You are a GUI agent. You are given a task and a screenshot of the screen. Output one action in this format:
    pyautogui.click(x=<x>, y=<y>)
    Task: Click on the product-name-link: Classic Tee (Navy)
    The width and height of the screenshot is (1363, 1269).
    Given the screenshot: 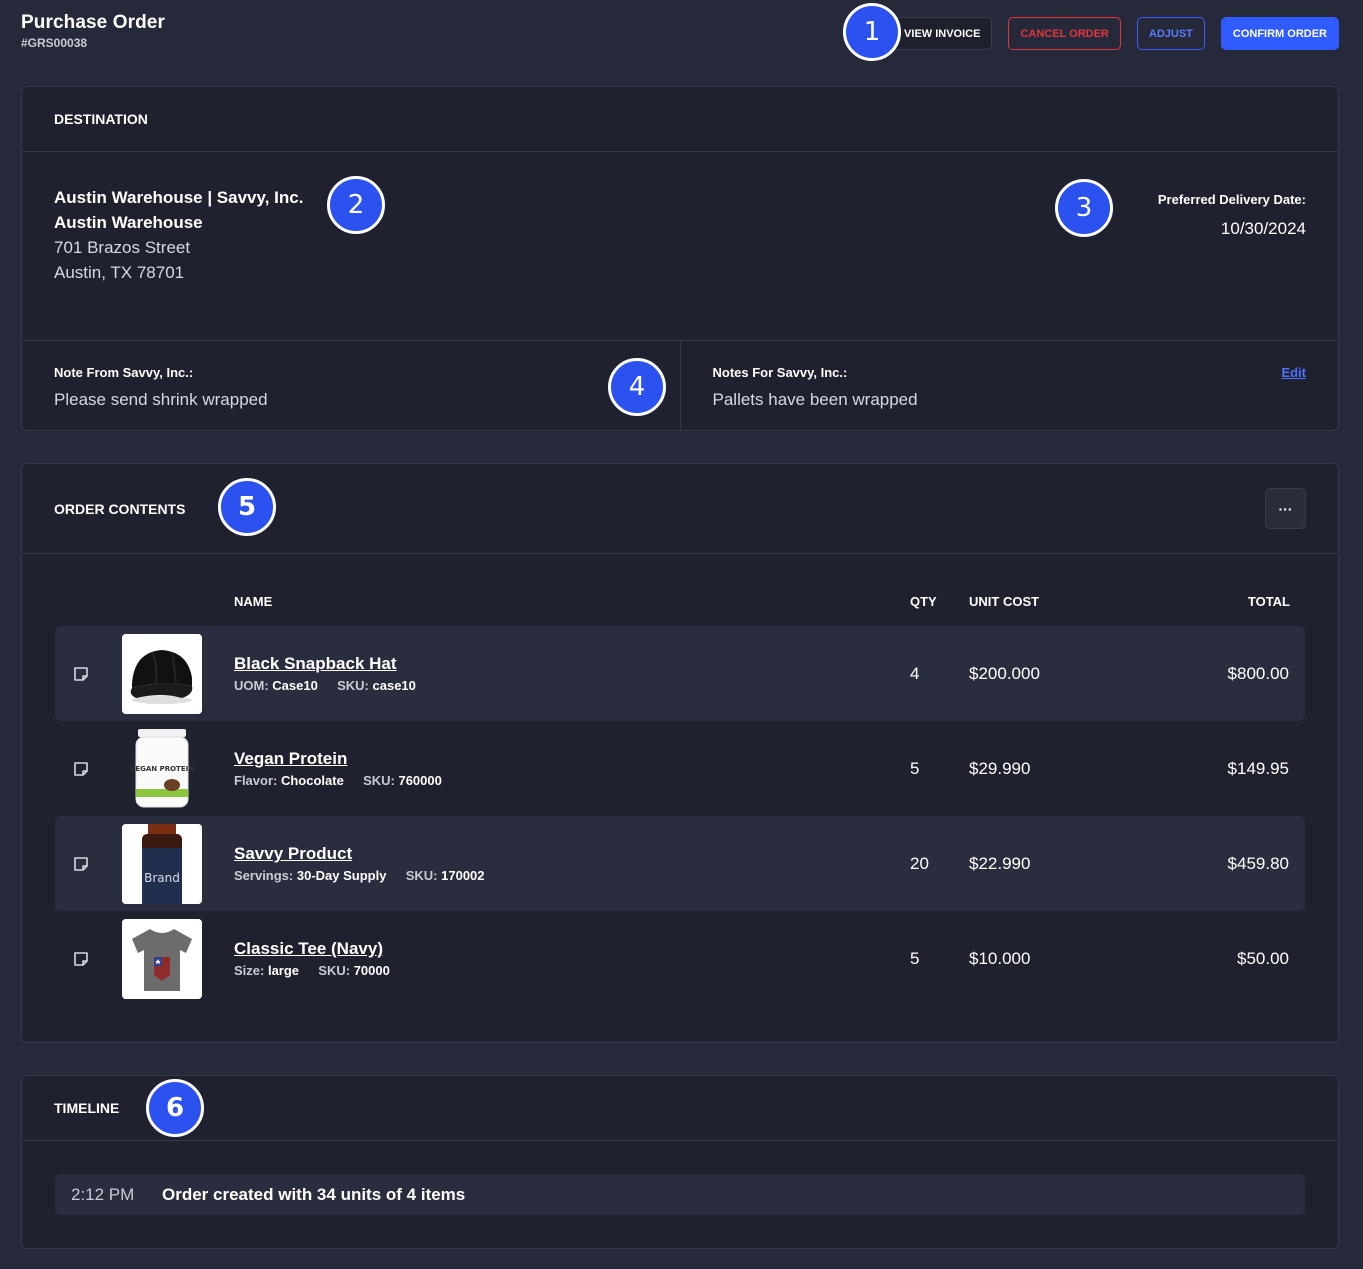 What is the action you would take?
    pyautogui.click(x=308, y=949)
    